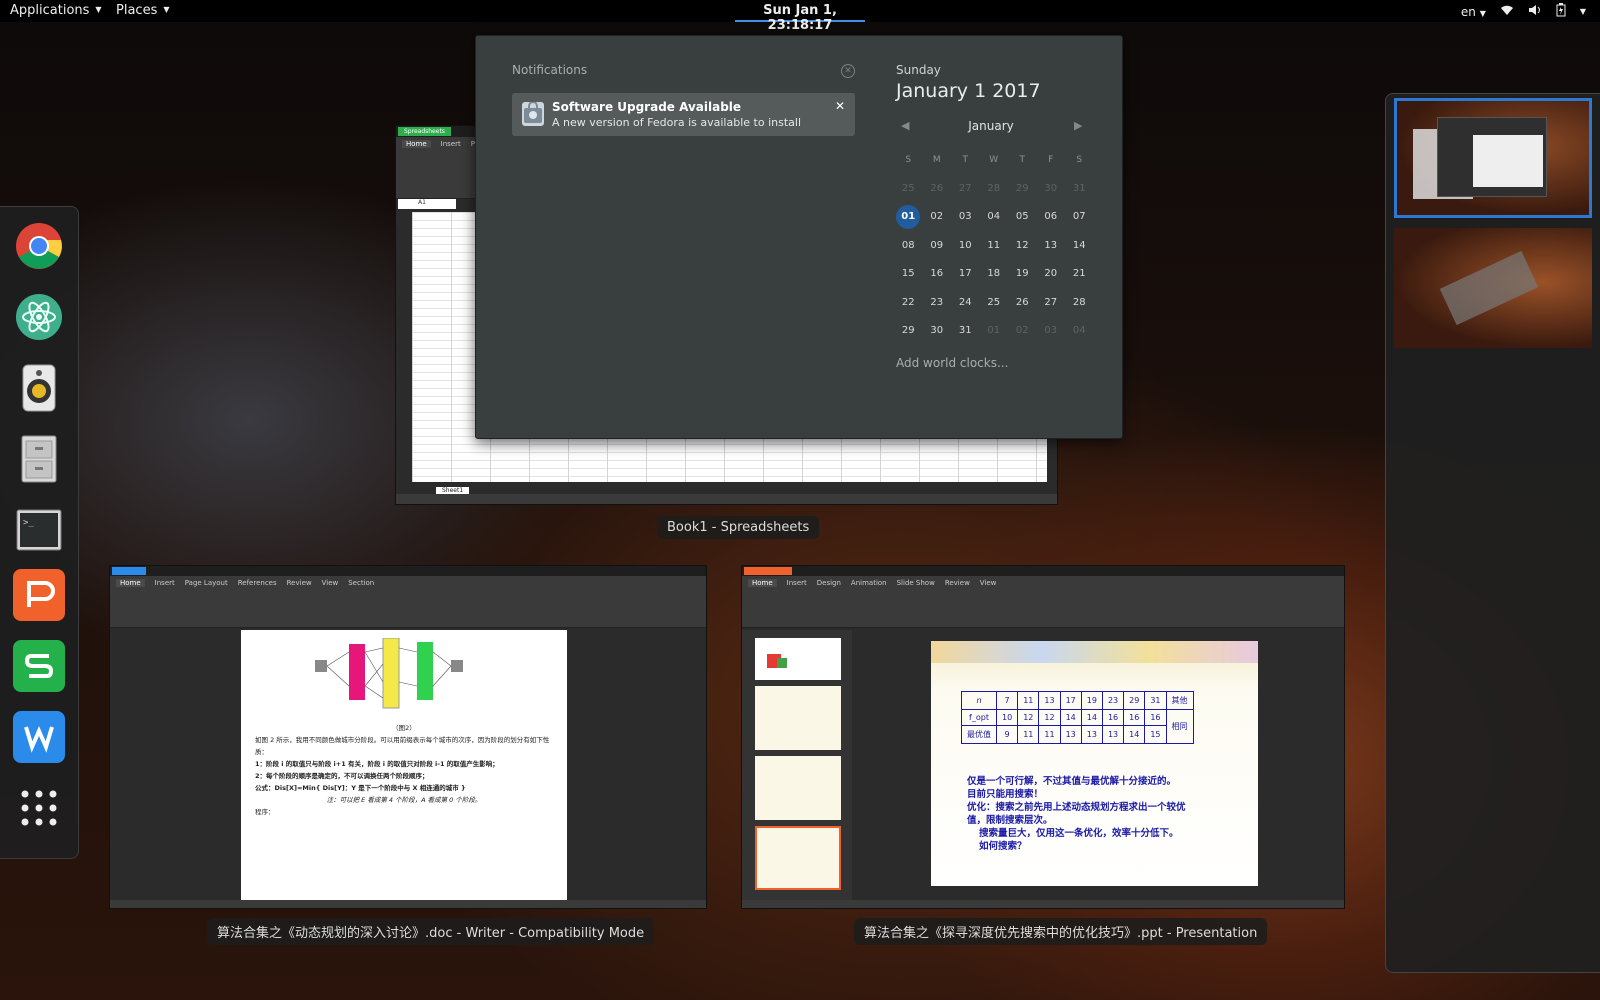 This screenshot has width=1600, height=1000. What do you see at coordinates (361, 583) in the screenshot?
I see `ribbon-tab-section: Section` at bounding box center [361, 583].